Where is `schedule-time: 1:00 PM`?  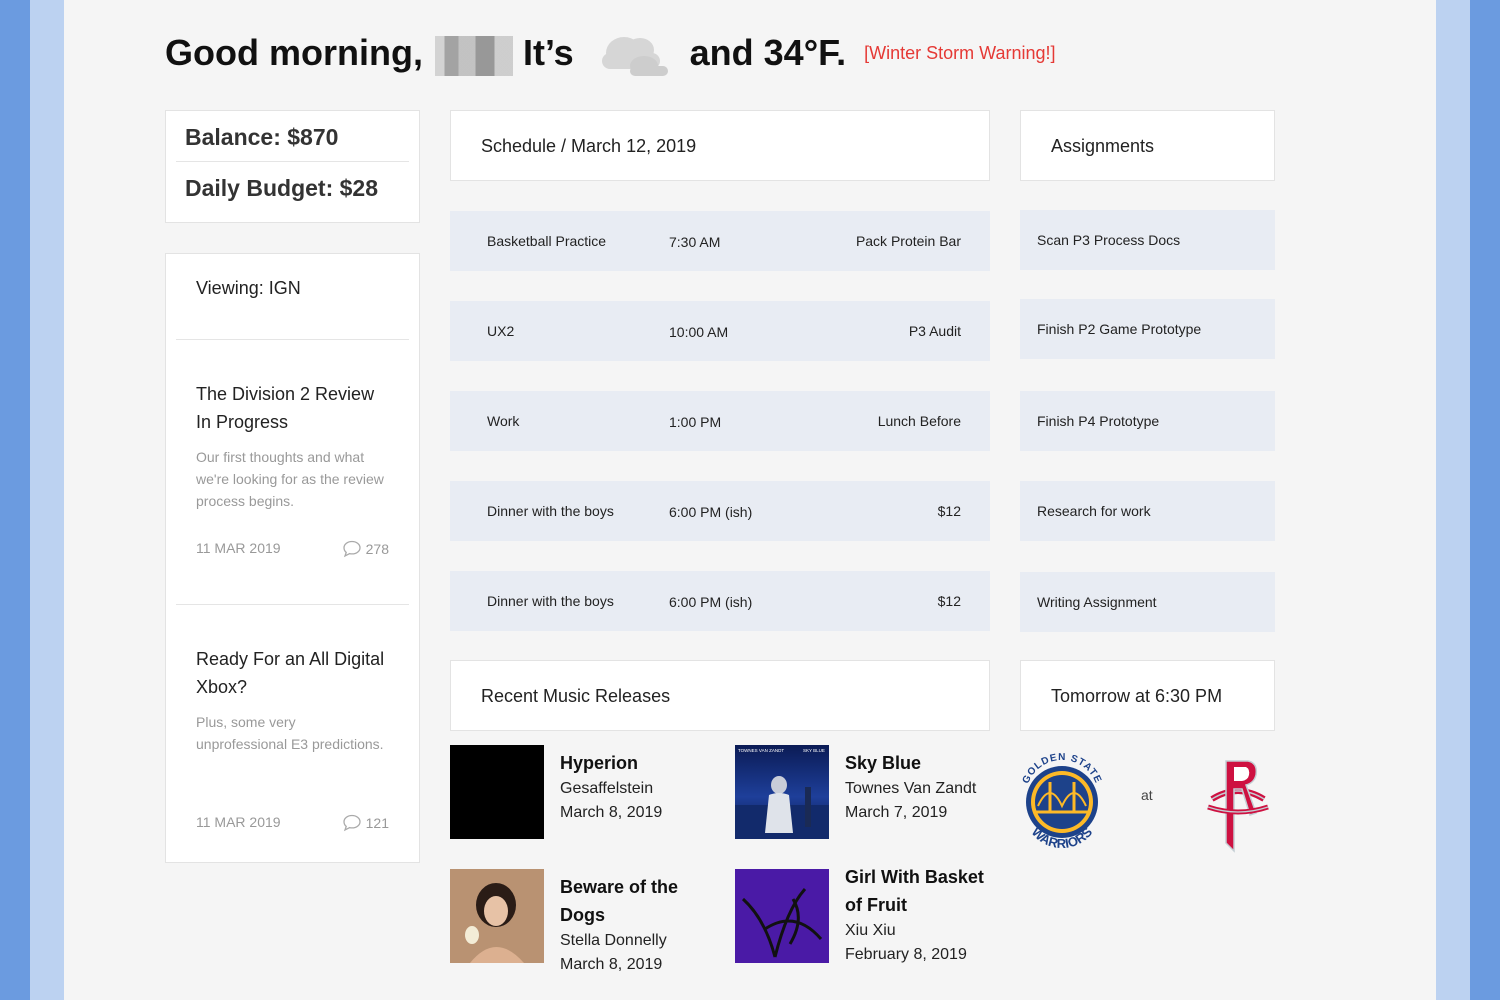 schedule-time: 1:00 PM is located at coordinates (695, 422).